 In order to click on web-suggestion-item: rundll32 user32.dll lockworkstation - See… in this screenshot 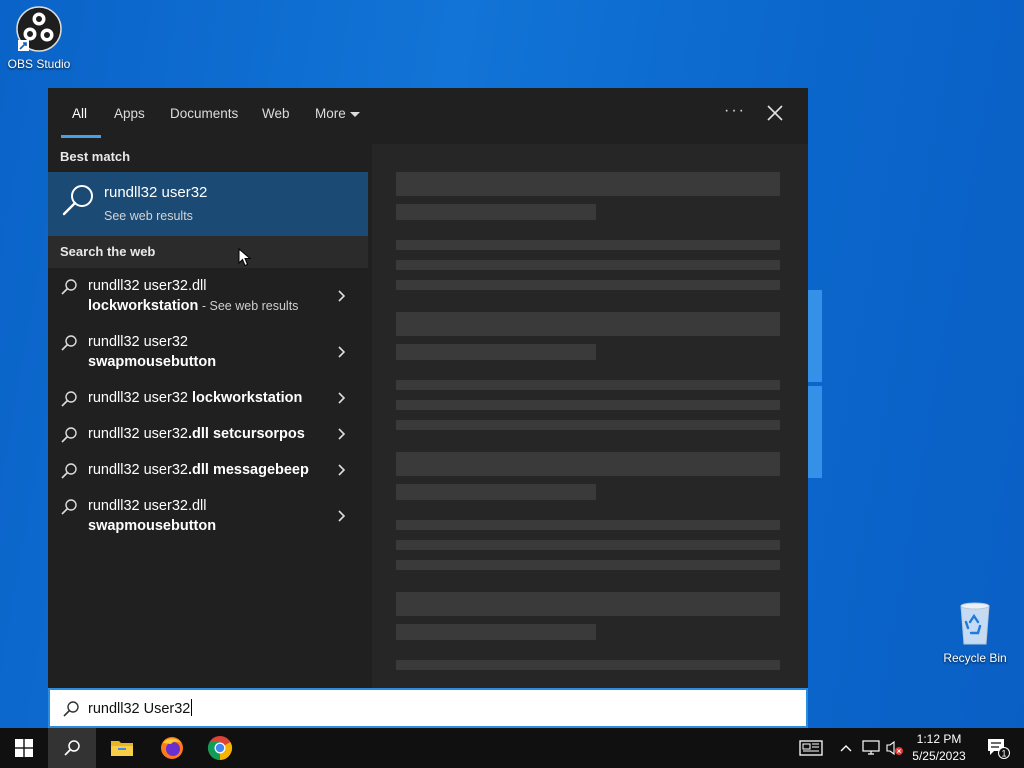, I will do `click(208, 298)`.